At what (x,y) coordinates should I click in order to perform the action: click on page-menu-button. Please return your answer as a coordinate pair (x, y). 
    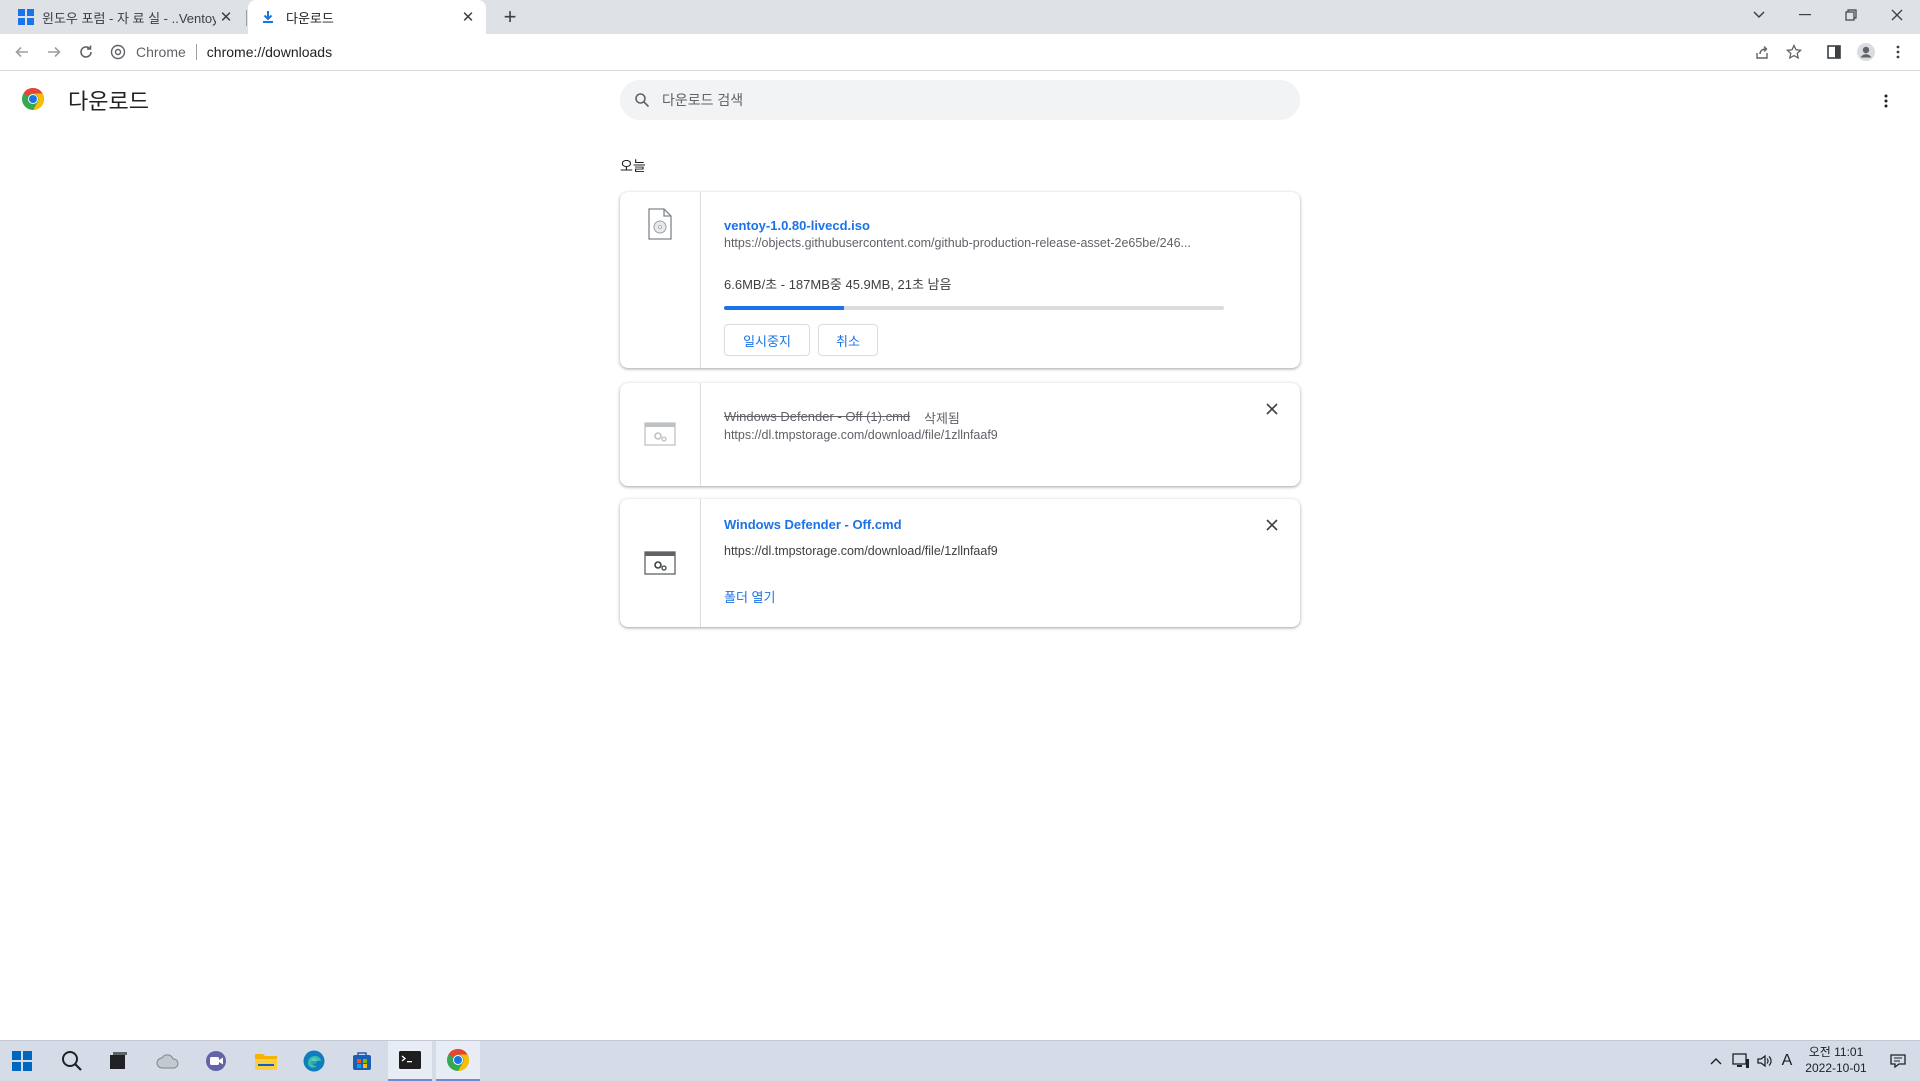
    Looking at the image, I should click on (1886, 101).